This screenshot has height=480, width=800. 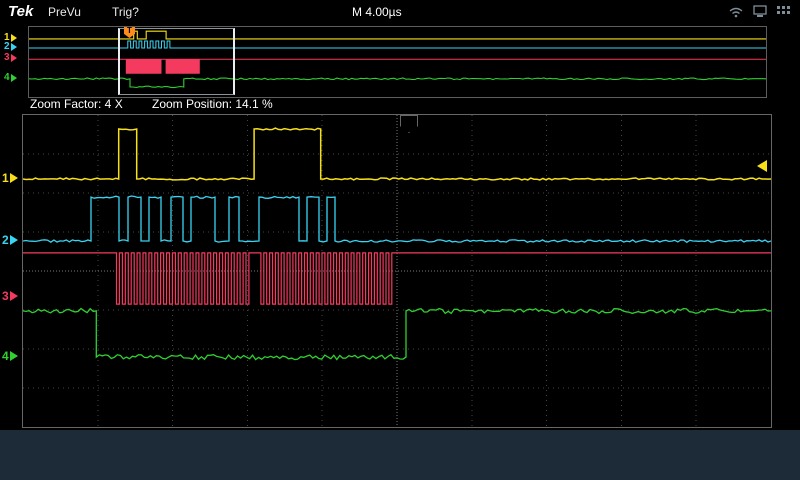 I want to click on ch4-marker-overview: 4, so click(x=10, y=77).